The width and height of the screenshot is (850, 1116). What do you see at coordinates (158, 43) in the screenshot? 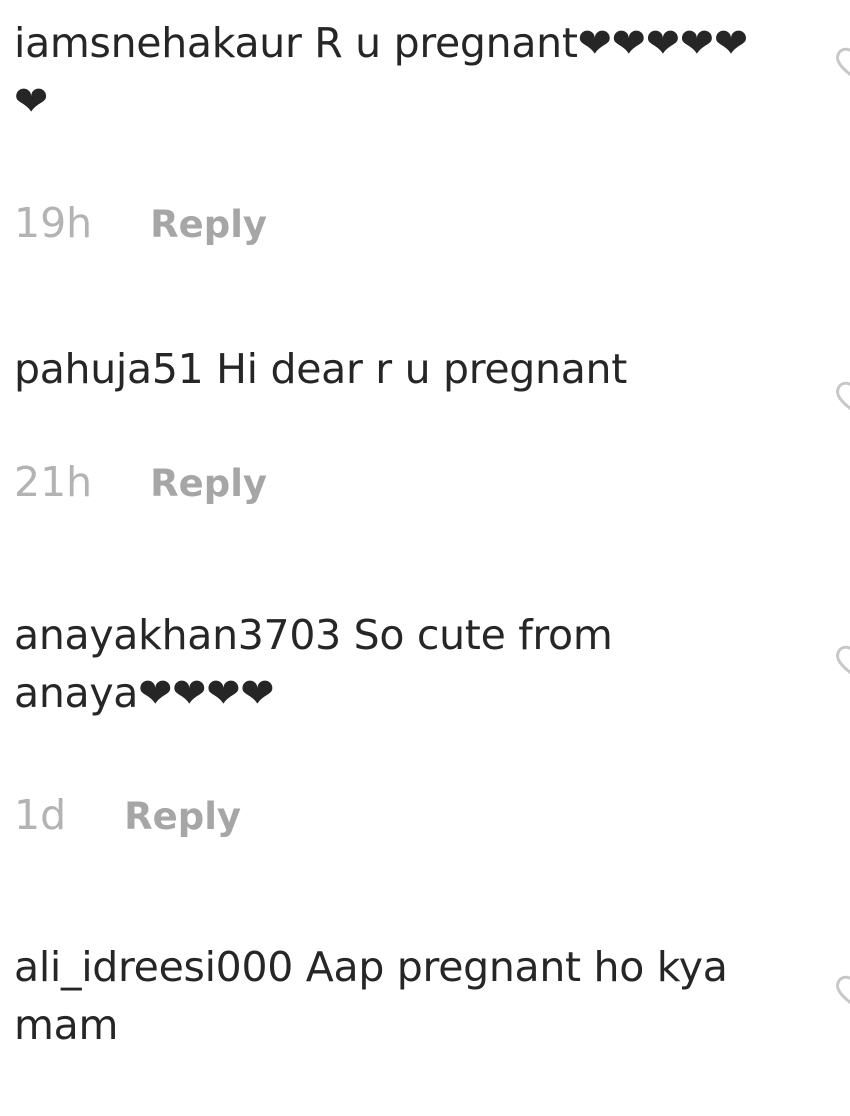
I see `comment-username: iamsnehakaur` at bounding box center [158, 43].